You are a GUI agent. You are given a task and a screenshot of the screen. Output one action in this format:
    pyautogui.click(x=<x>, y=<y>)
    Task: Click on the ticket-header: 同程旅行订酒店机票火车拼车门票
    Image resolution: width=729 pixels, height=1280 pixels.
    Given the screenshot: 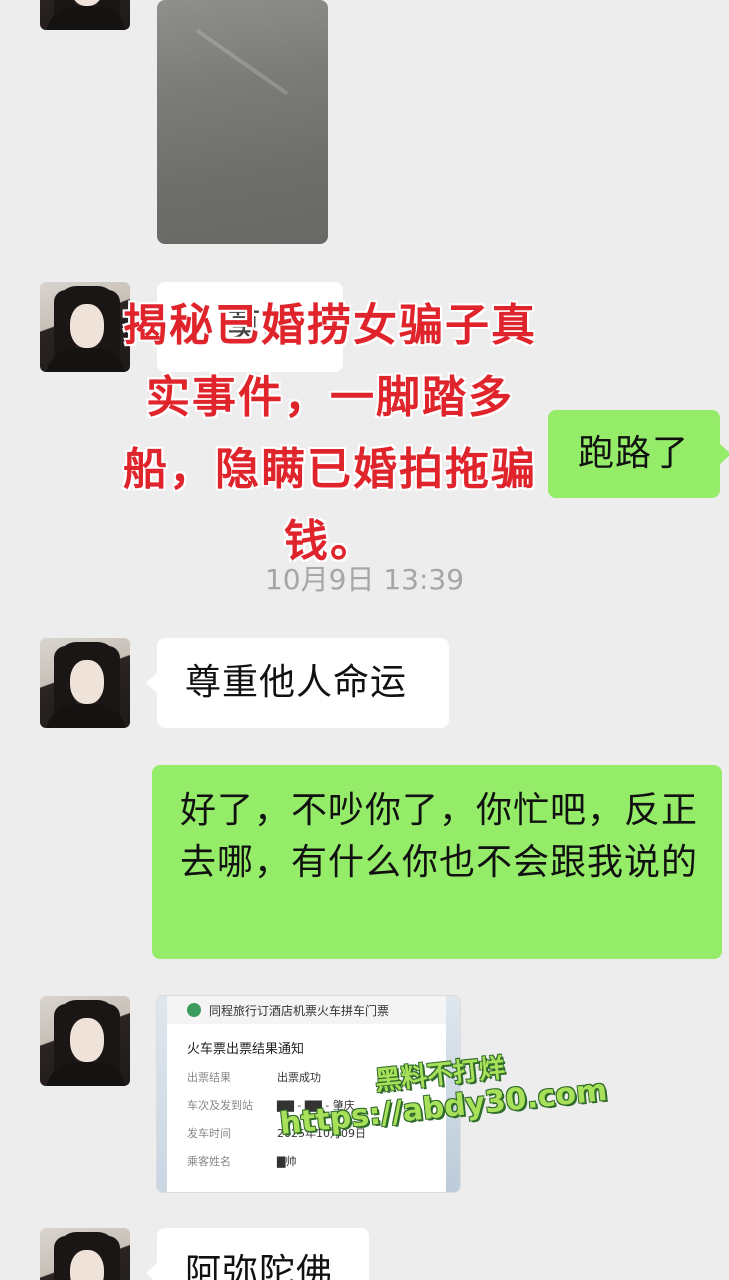 What is the action you would take?
    pyautogui.click(x=299, y=1010)
    